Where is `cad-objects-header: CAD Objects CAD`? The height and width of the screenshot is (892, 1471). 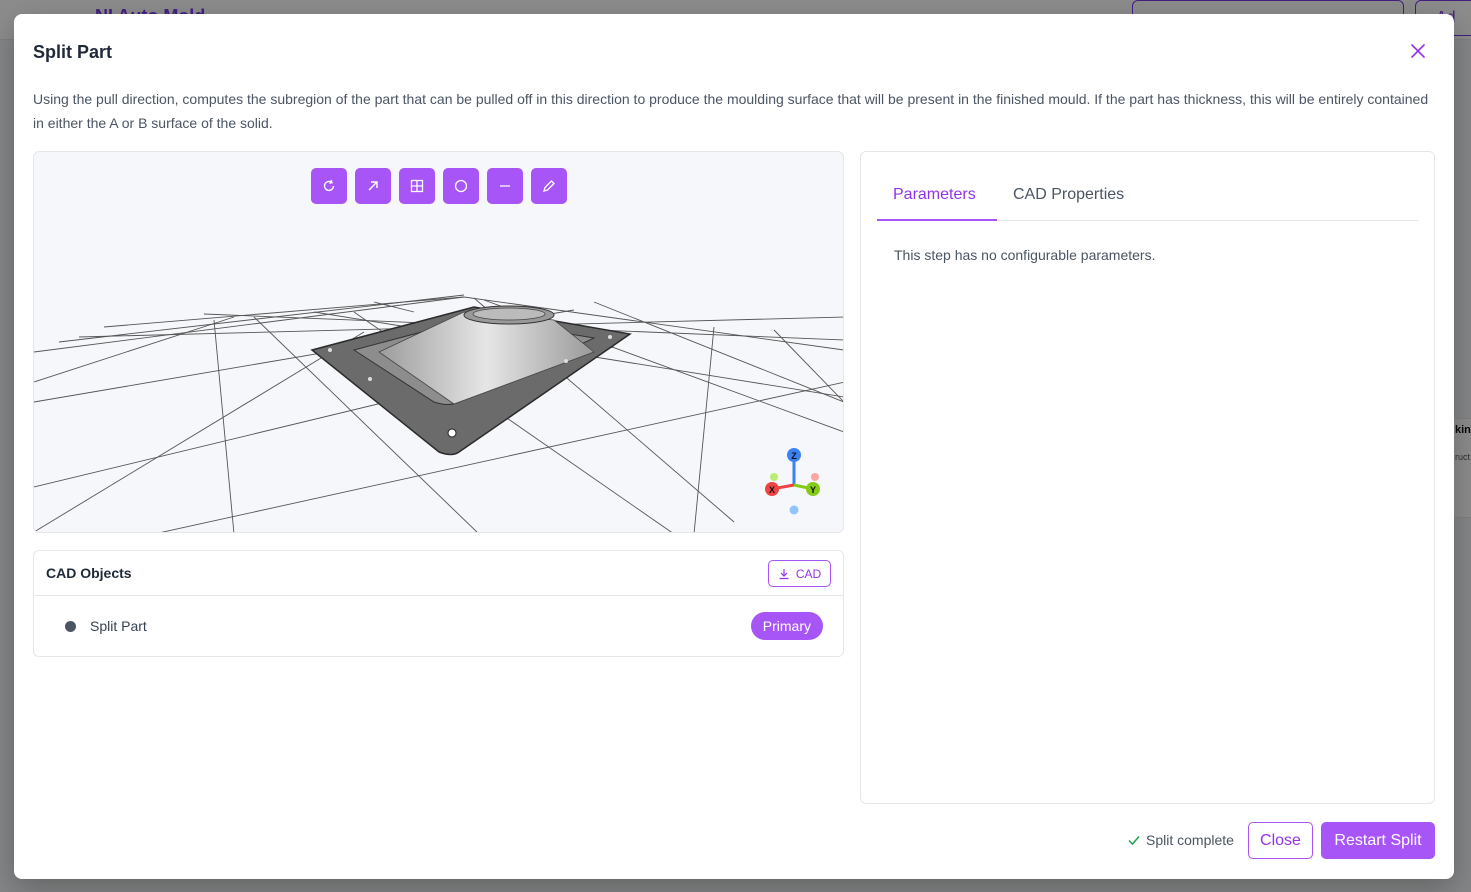 cad-objects-header: CAD Objects CAD is located at coordinates (438, 573).